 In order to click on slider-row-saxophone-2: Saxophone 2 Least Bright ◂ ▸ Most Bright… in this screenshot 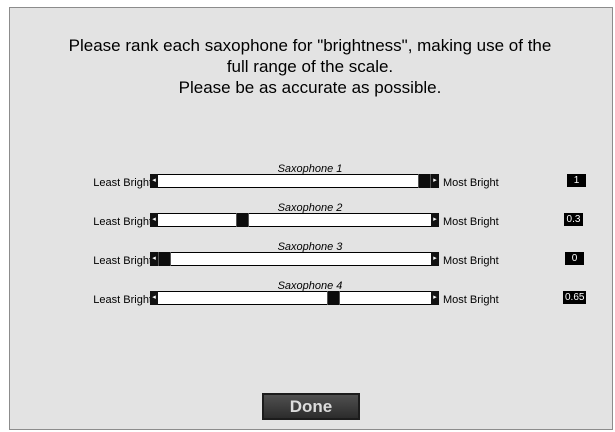, I will do `click(312, 222)`.